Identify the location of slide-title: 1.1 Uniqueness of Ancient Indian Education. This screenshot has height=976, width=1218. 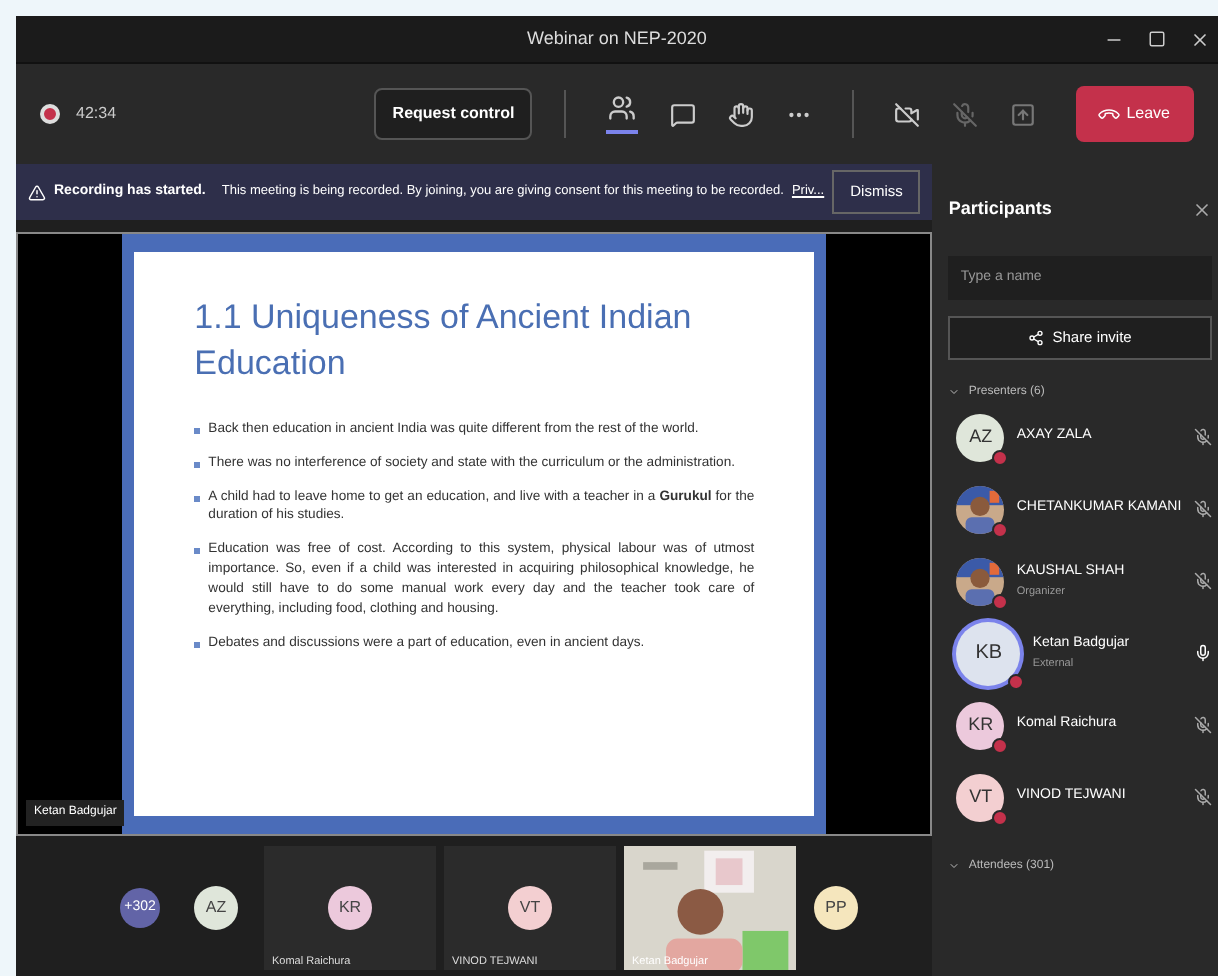
(444, 341).